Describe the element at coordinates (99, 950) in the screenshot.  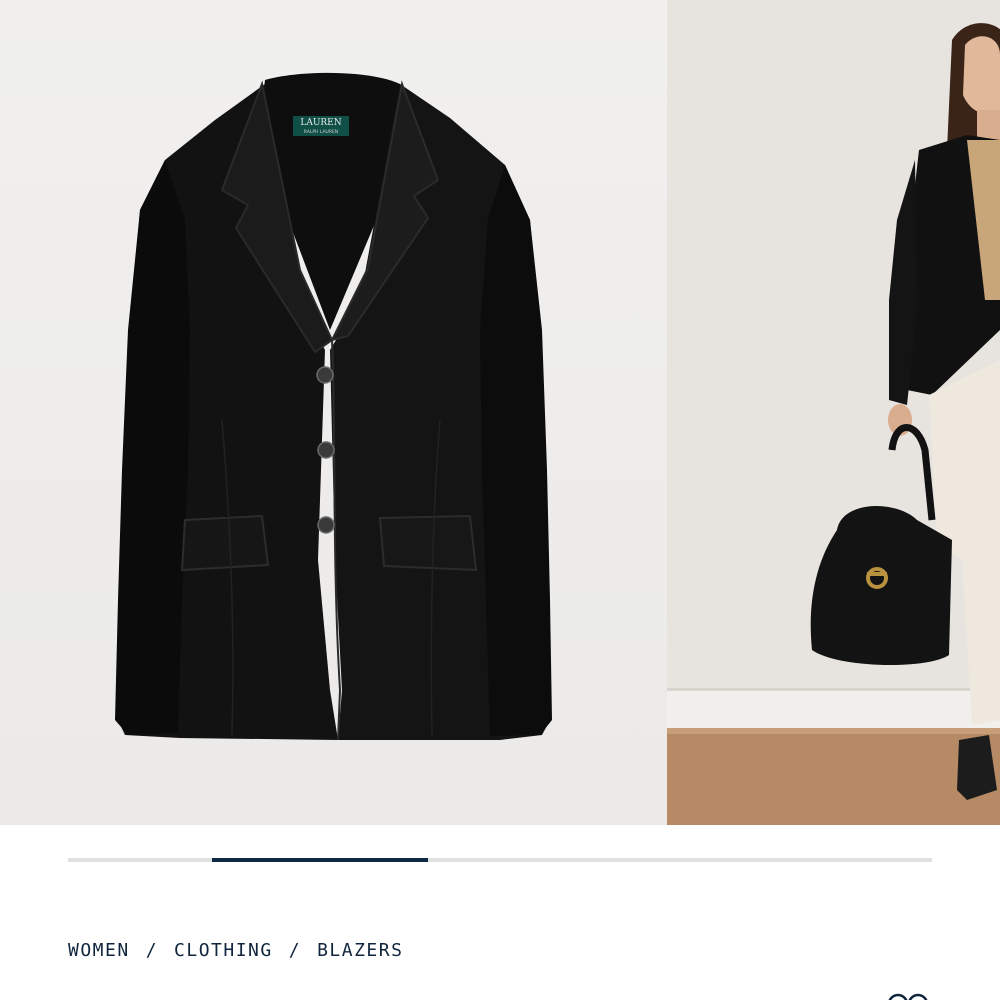
I see `breadcrumb-women: WOMEN` at that location.